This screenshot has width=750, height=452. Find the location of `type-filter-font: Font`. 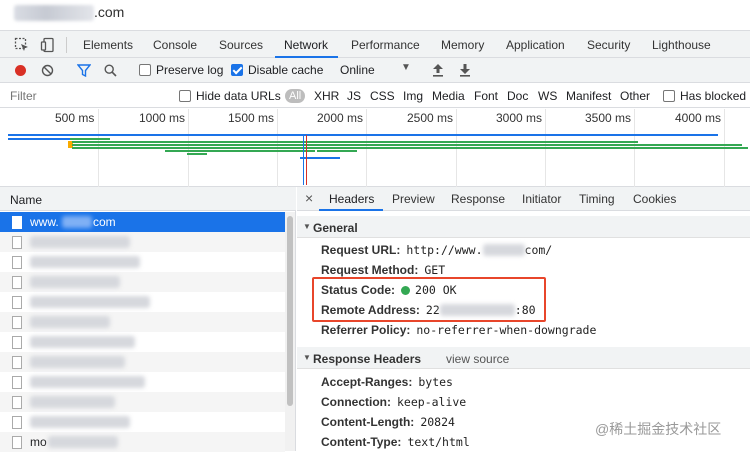

type-filter-font: Font is located at coordinates (486, 96).